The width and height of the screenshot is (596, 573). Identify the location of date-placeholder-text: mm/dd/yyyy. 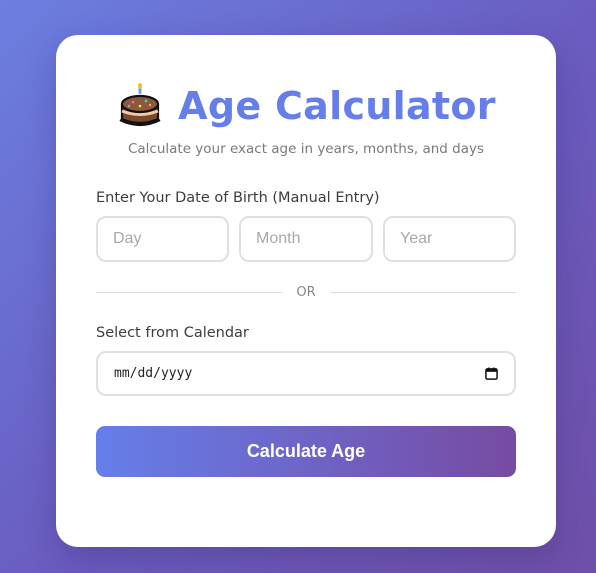
(153, 373).